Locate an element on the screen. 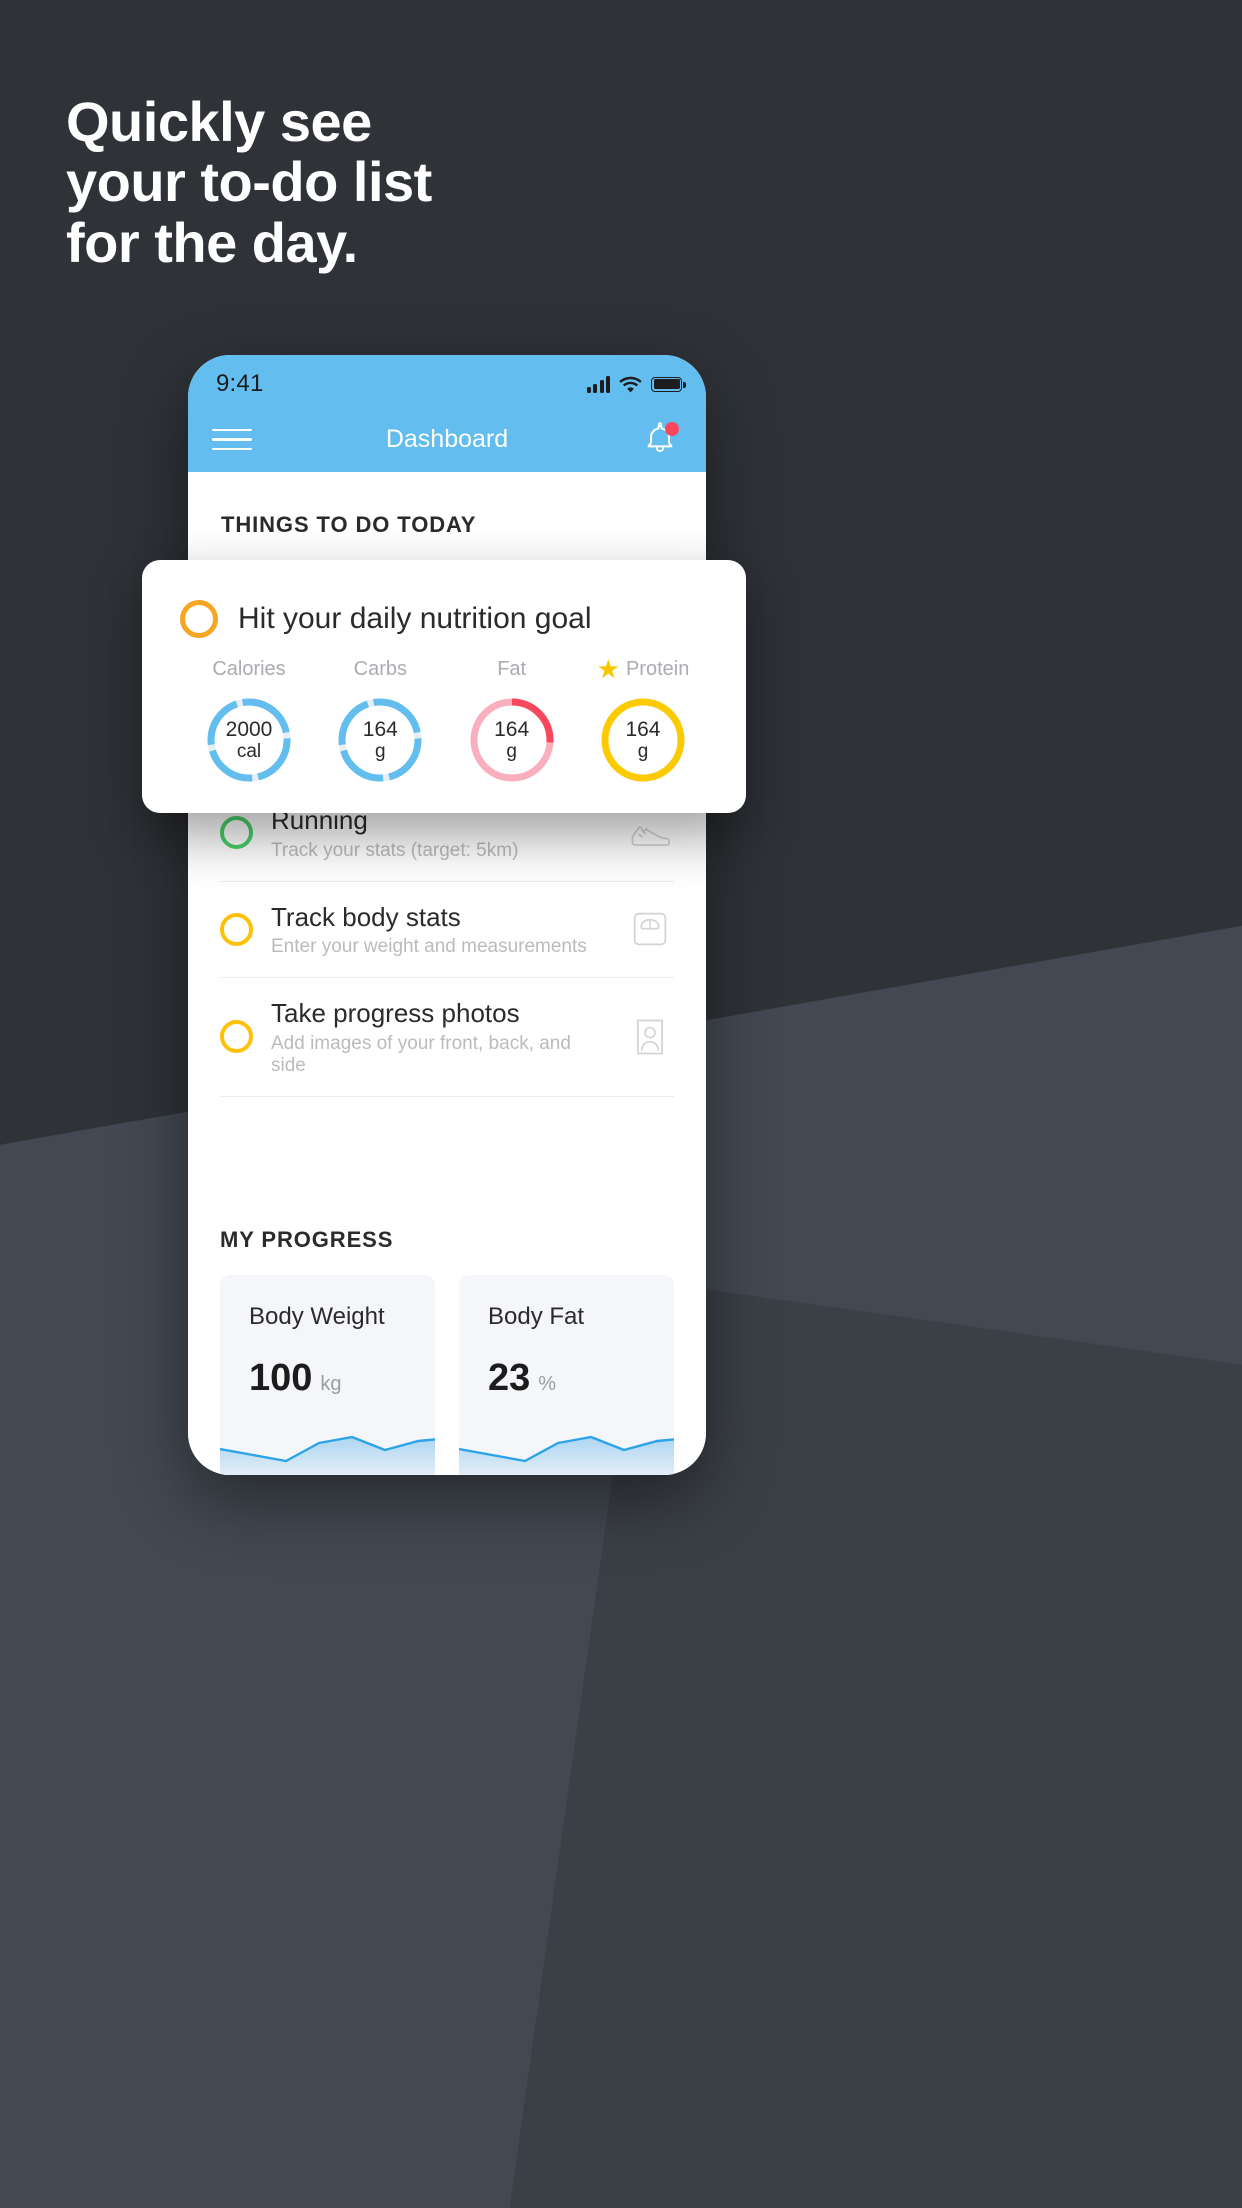 This screenshot has height=2208, width=1242. macro-carbs: Carbs 164 g is located at coordinates (380, 721).